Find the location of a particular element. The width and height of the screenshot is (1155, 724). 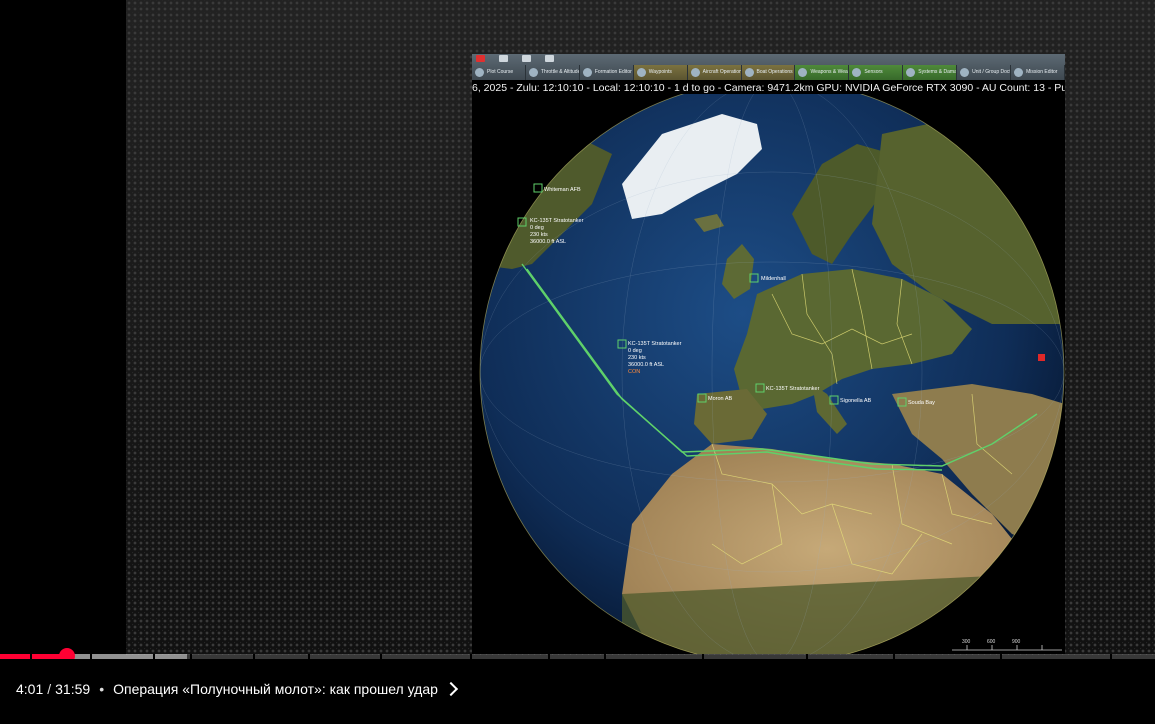

sim-toolbar-button: Weapons & Weapons is located at coordinates (822, 72).